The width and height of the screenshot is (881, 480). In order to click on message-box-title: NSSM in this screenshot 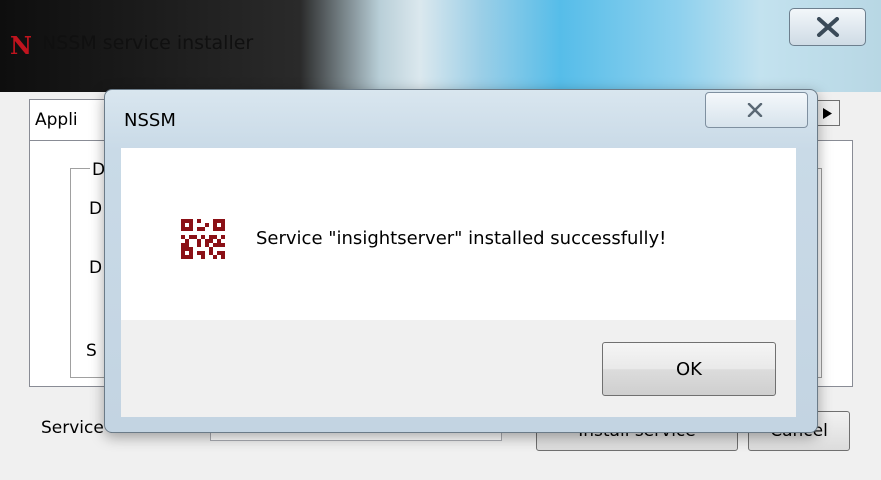, I will do `click(150, 120)`.